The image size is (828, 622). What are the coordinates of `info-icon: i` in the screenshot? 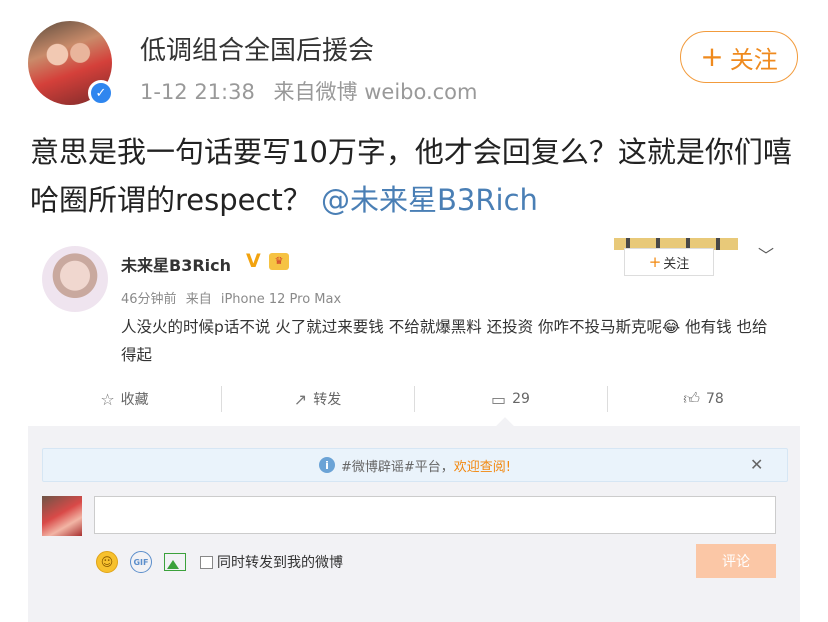 It's located at (326, 465).